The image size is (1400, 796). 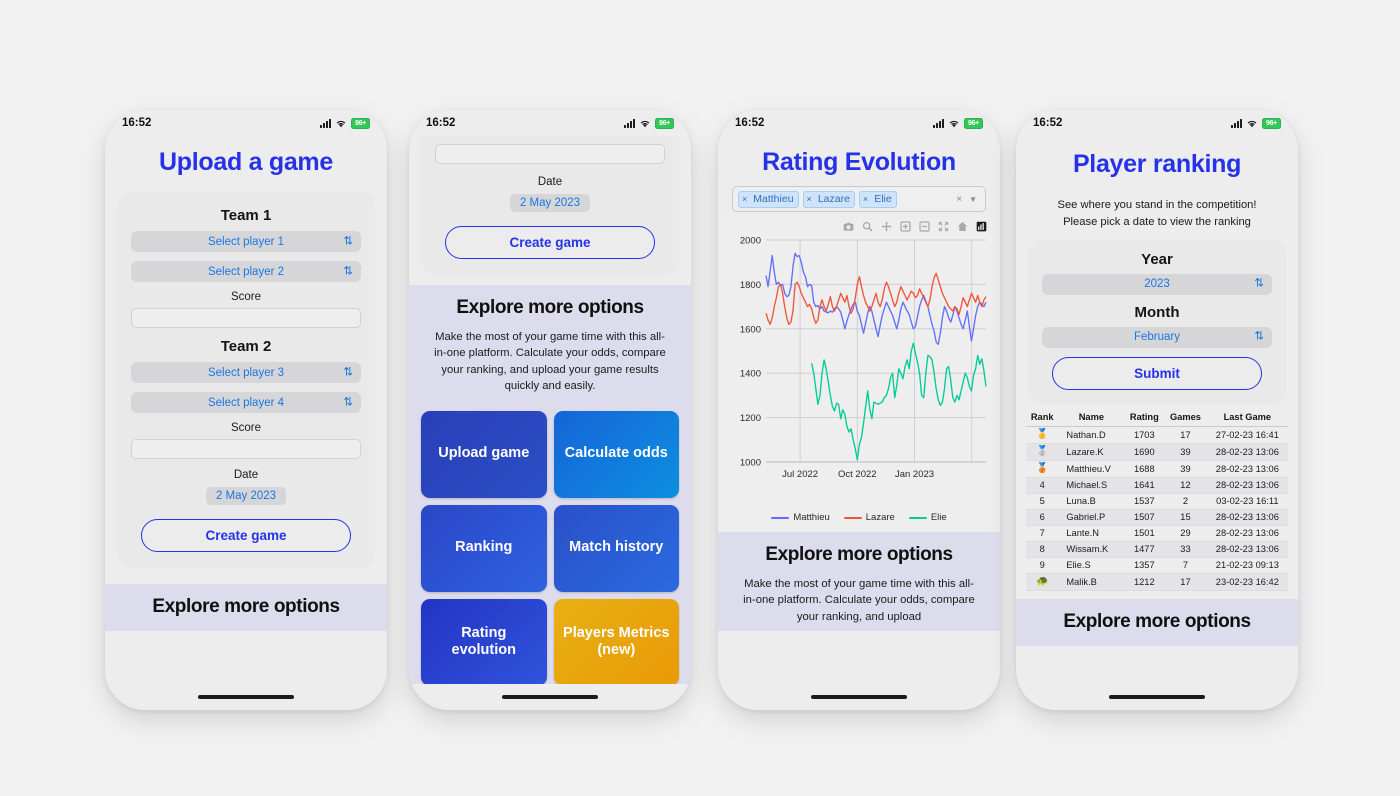 I want to click on battery-icon: 96+, so click(x=1271, y=123).